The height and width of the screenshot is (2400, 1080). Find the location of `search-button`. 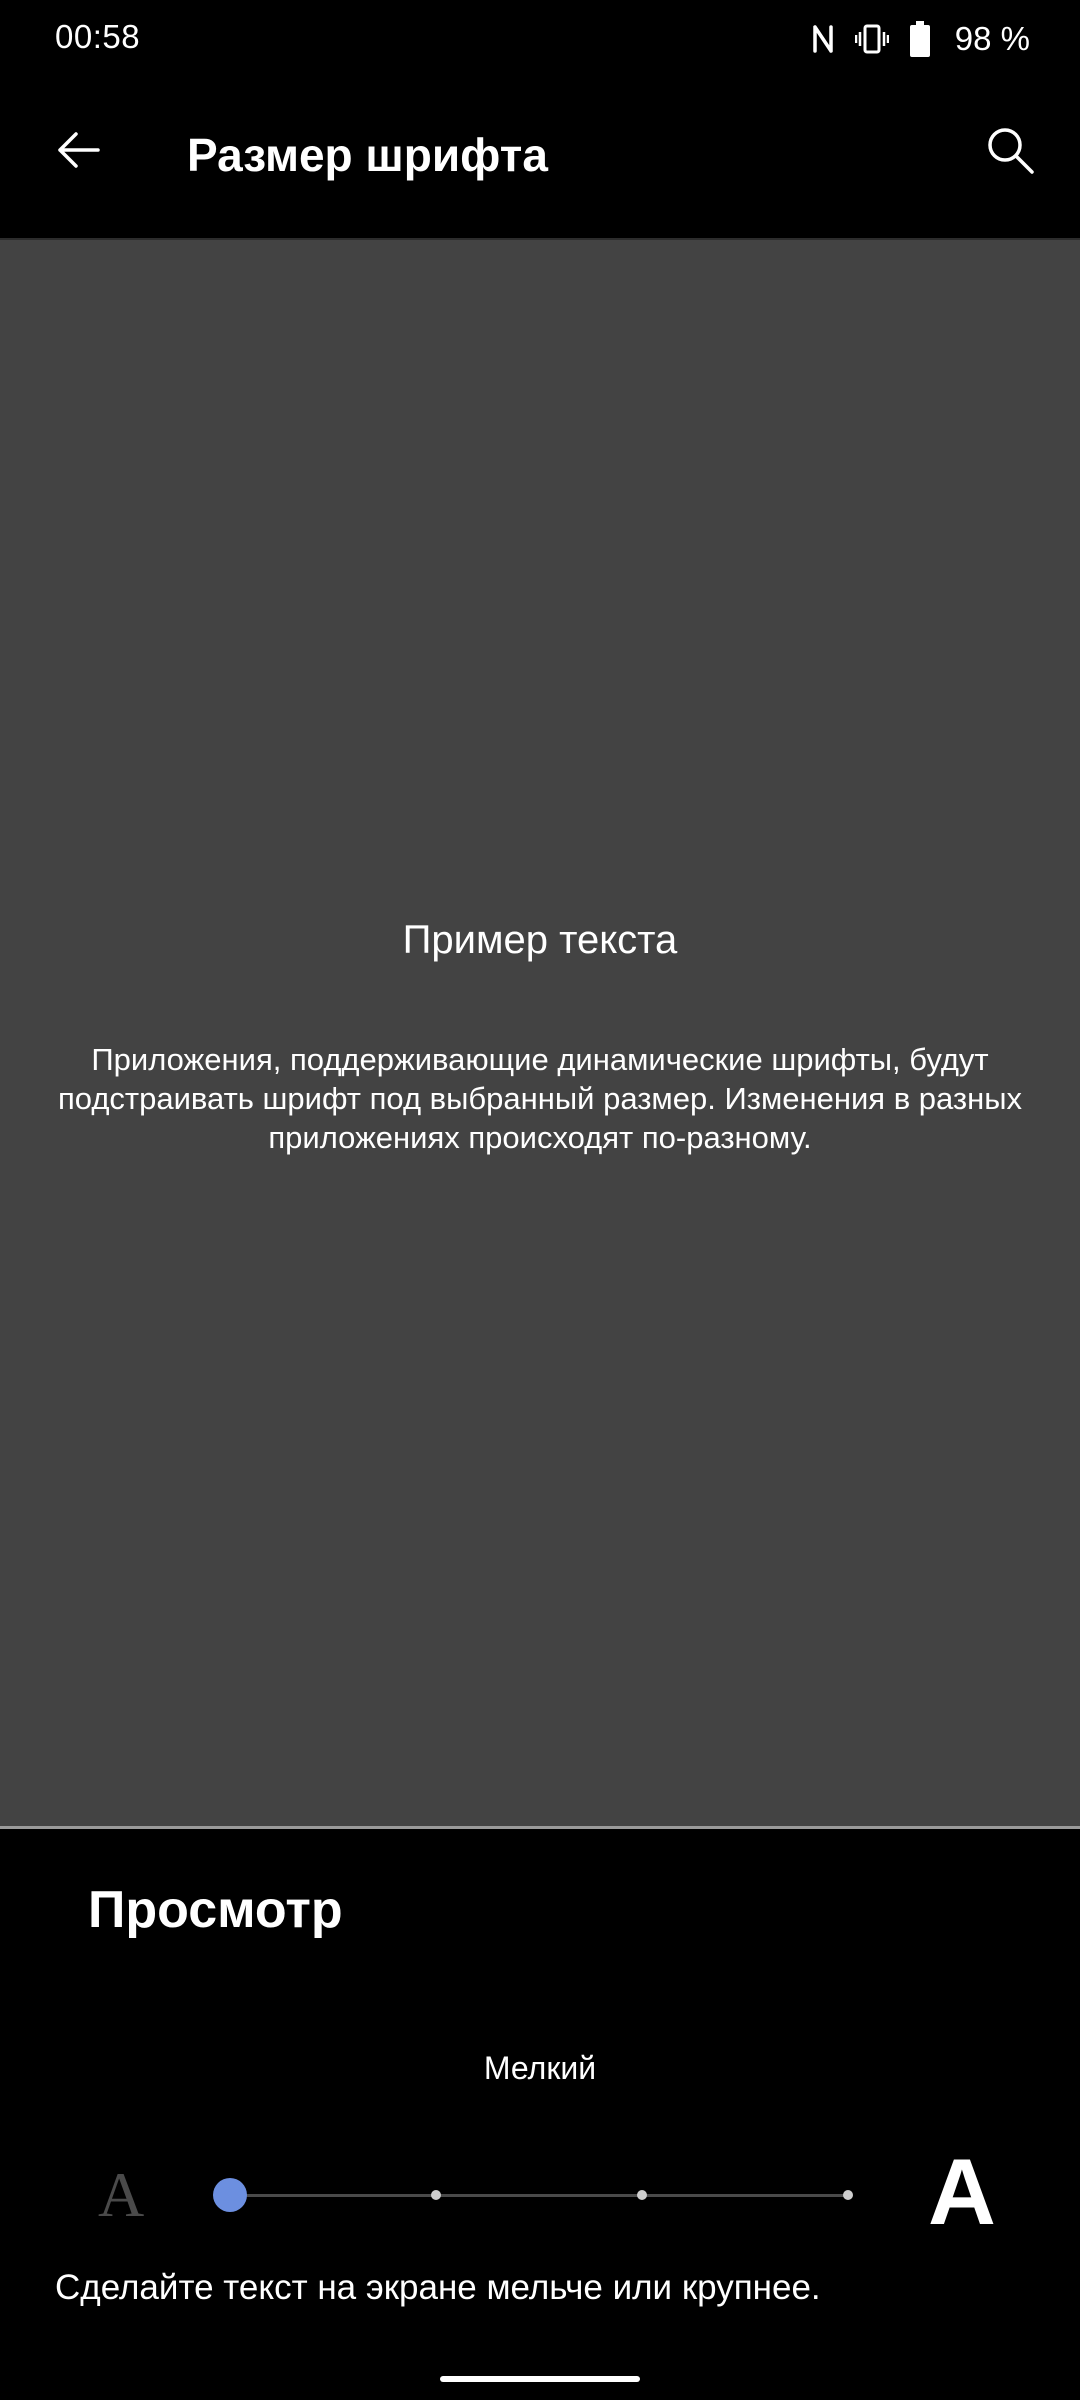

search-button is located at coordinates (1010, 152).